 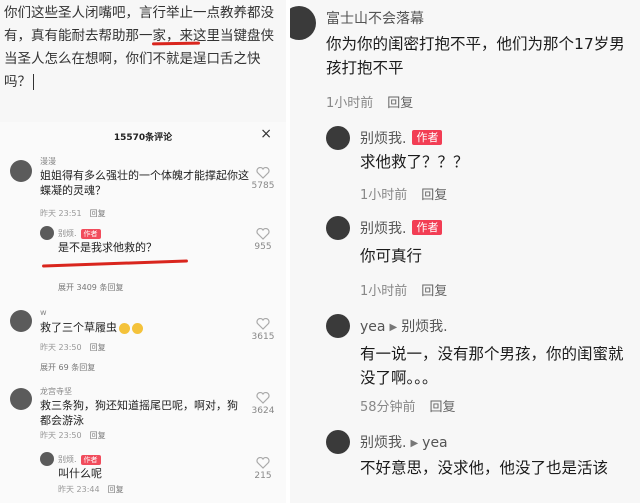 I want to click on comment-username: yea ▶ 别烦我., so click(x=404, y=326).